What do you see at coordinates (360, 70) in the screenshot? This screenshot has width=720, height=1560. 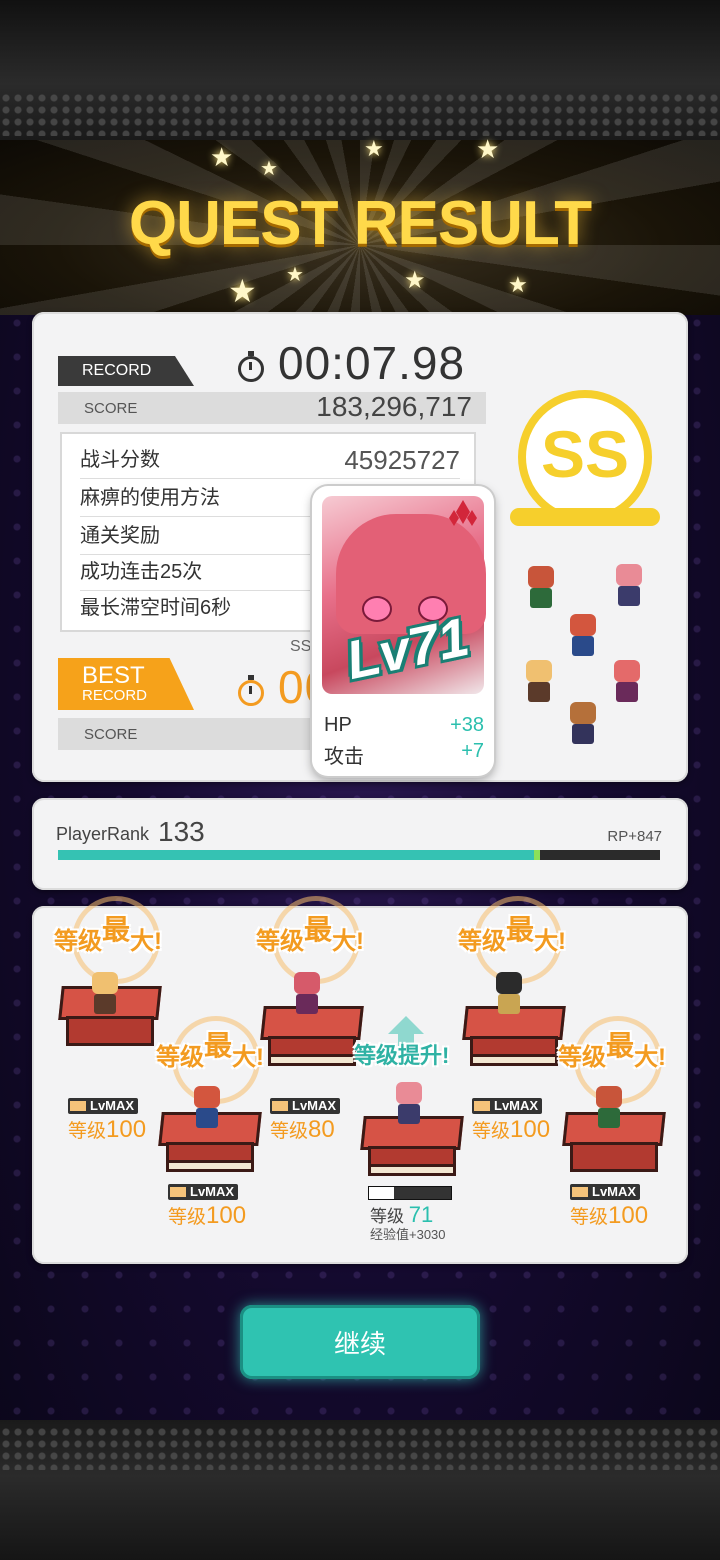 I see `top-bar` at bounding box center [360, 70].